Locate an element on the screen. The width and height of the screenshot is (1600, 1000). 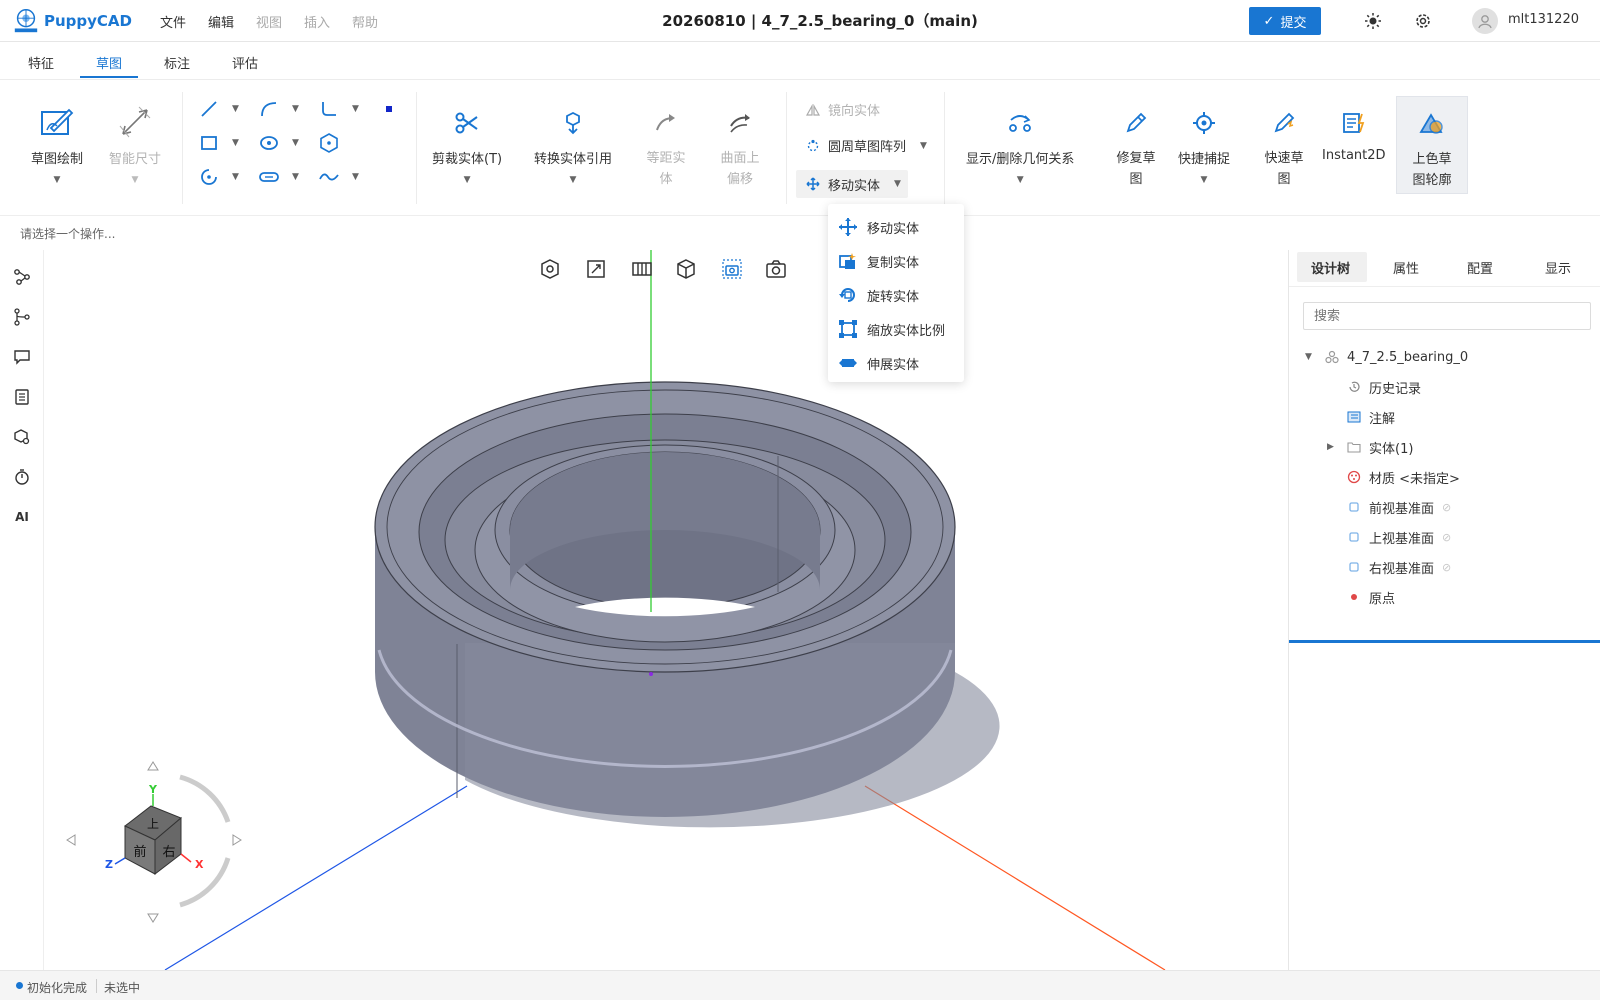
offset-entities-button: 等距实 体 is located at coordinates (666, 147).